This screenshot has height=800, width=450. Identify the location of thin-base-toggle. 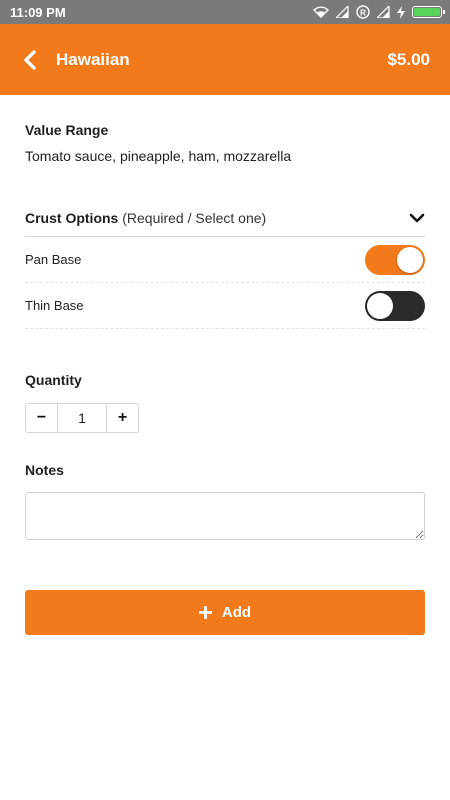
(395, 305).